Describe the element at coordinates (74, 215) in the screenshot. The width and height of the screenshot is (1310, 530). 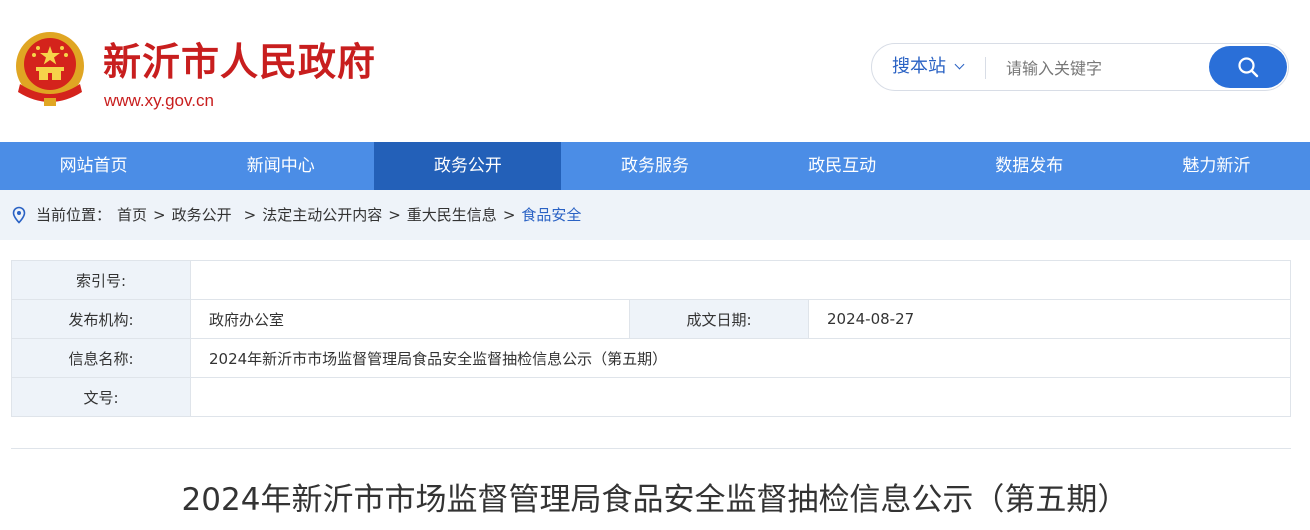
I see `breadcrumb-prefix: 当前位置：` at that location.